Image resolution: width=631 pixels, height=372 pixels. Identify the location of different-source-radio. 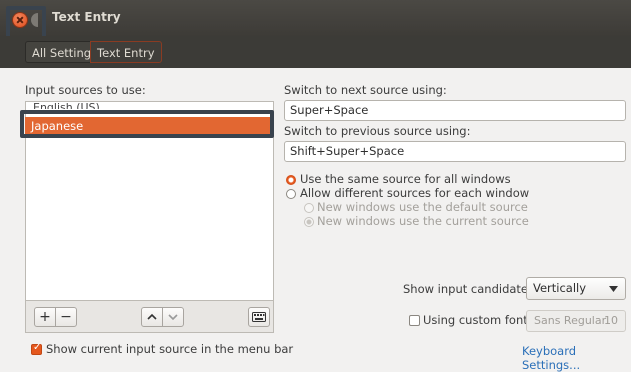
(291, 194).